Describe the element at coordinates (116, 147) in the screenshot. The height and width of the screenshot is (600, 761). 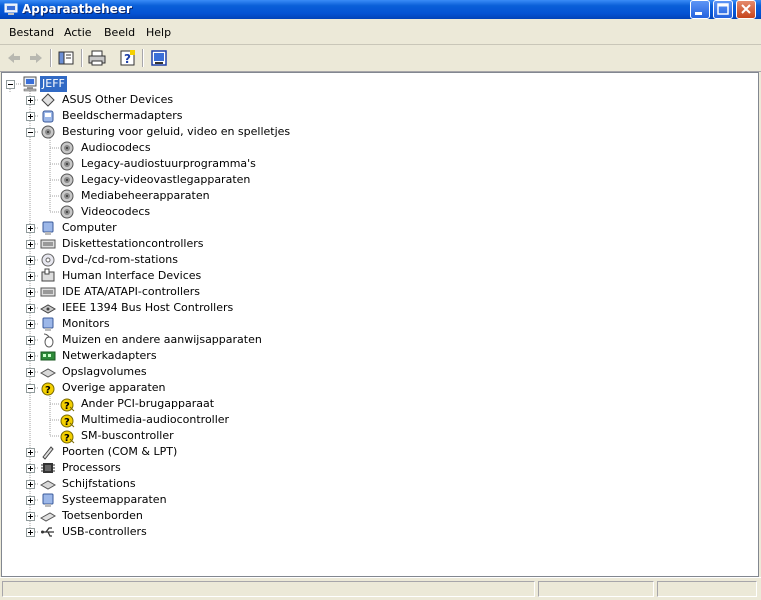
I see `tree-device-label: Audiocodecs` at that location.